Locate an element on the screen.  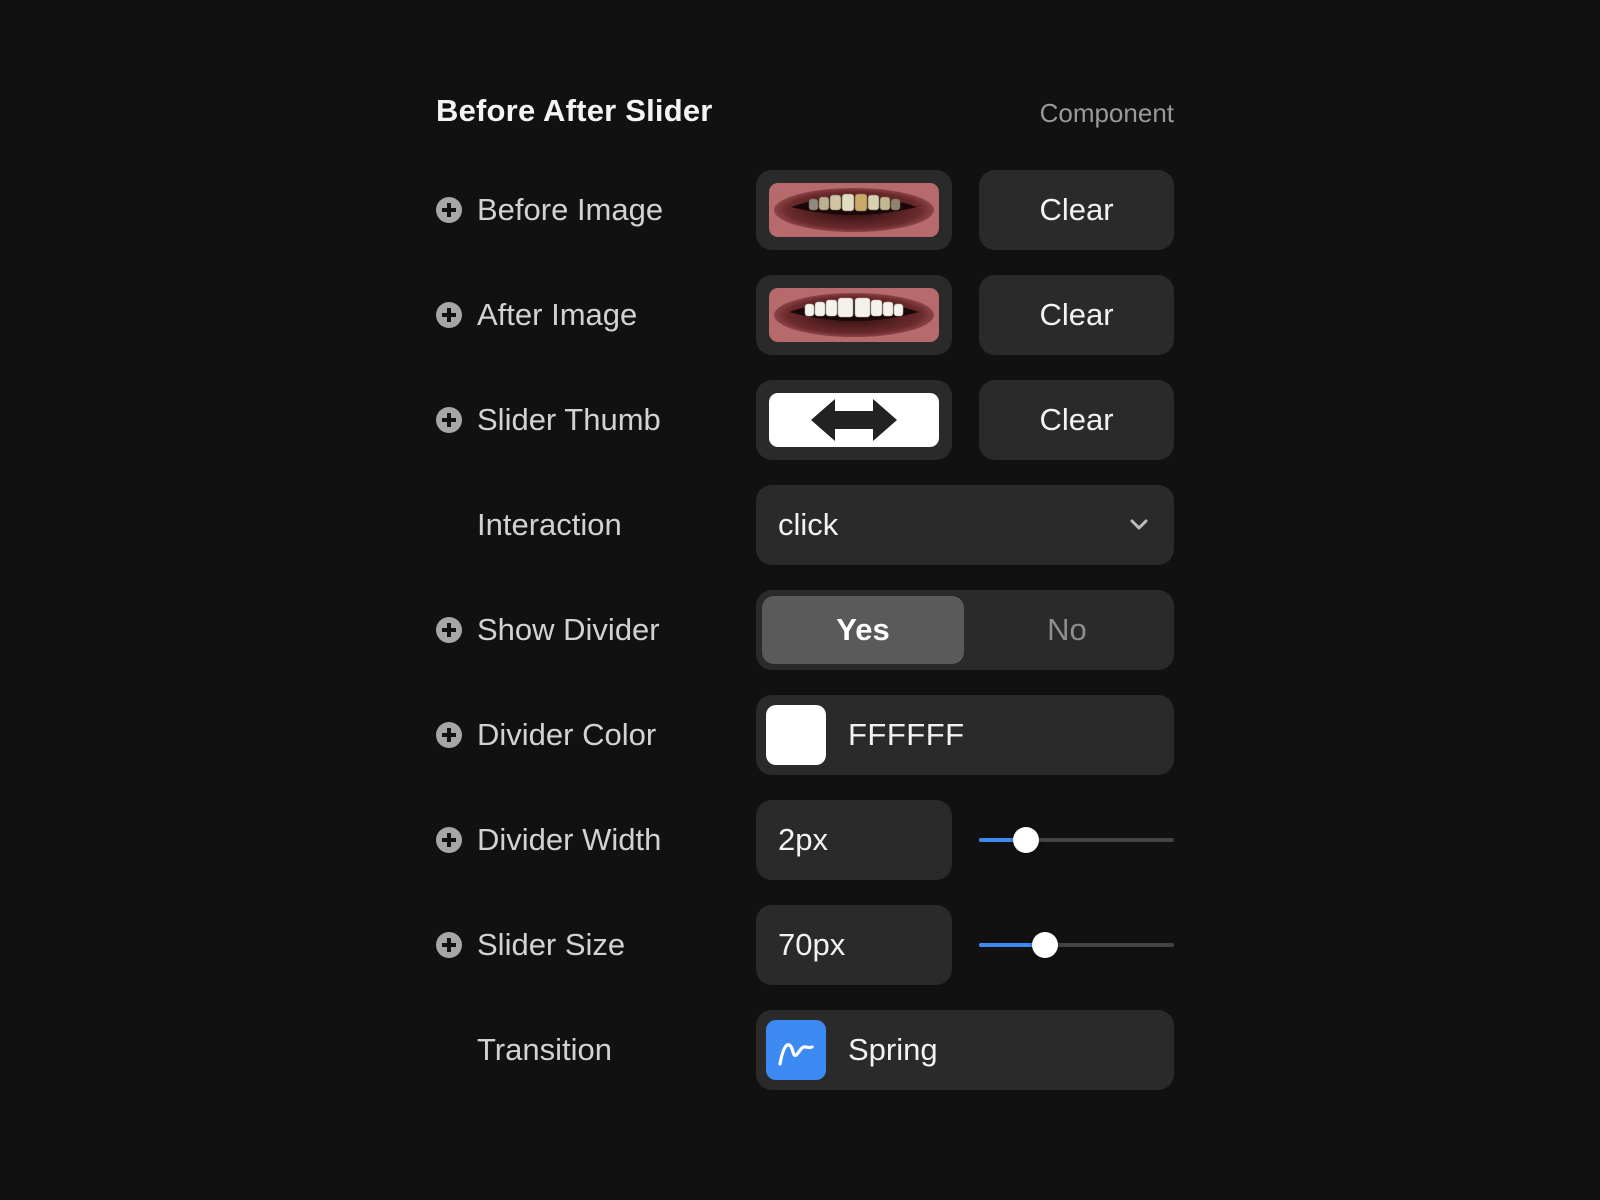
row-label: Slider Size is located at coordinates (530, 945).